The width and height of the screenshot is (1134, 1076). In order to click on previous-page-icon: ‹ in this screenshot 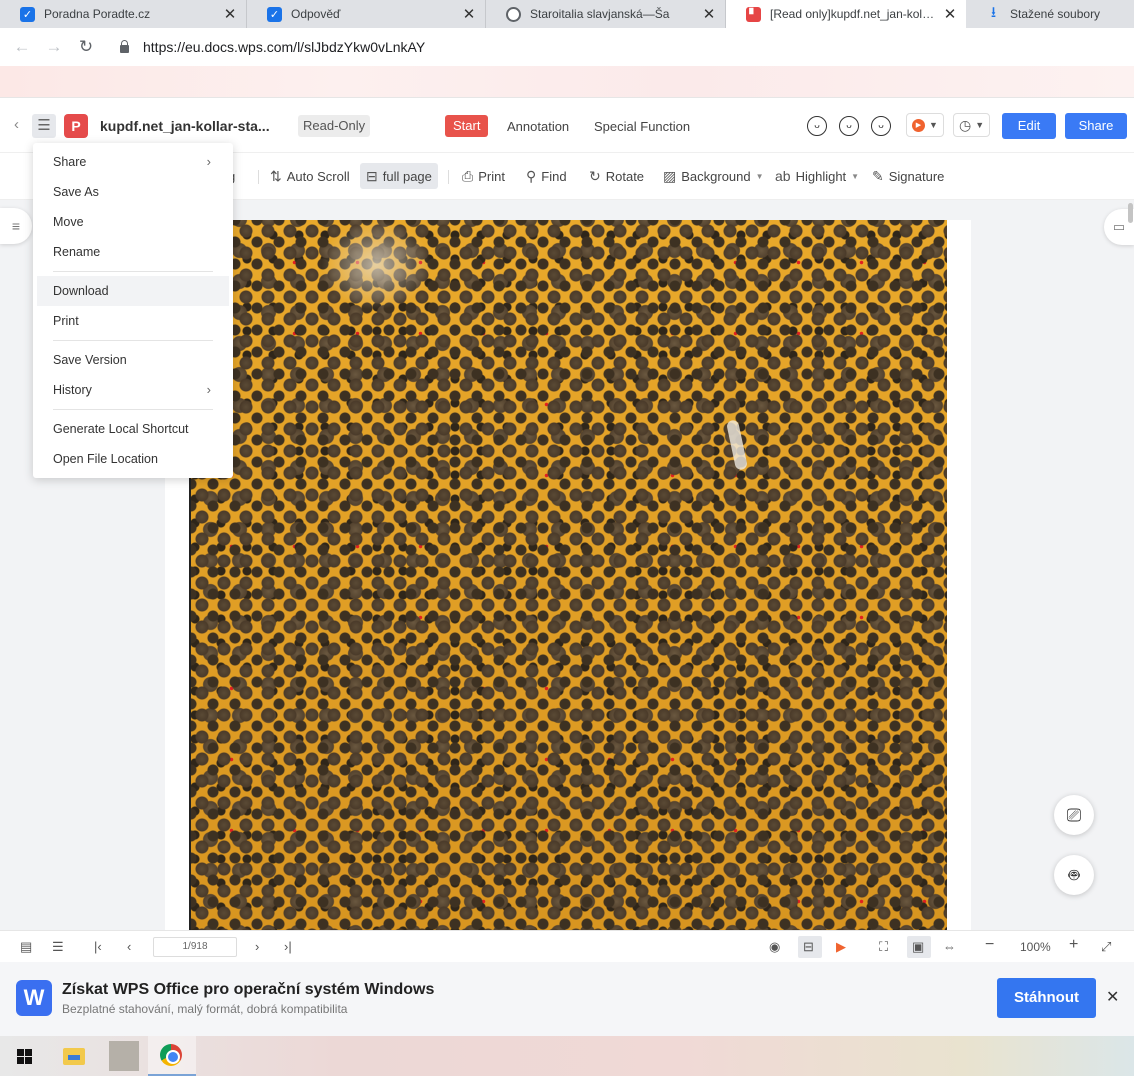, I will do `click(129, 946)`.